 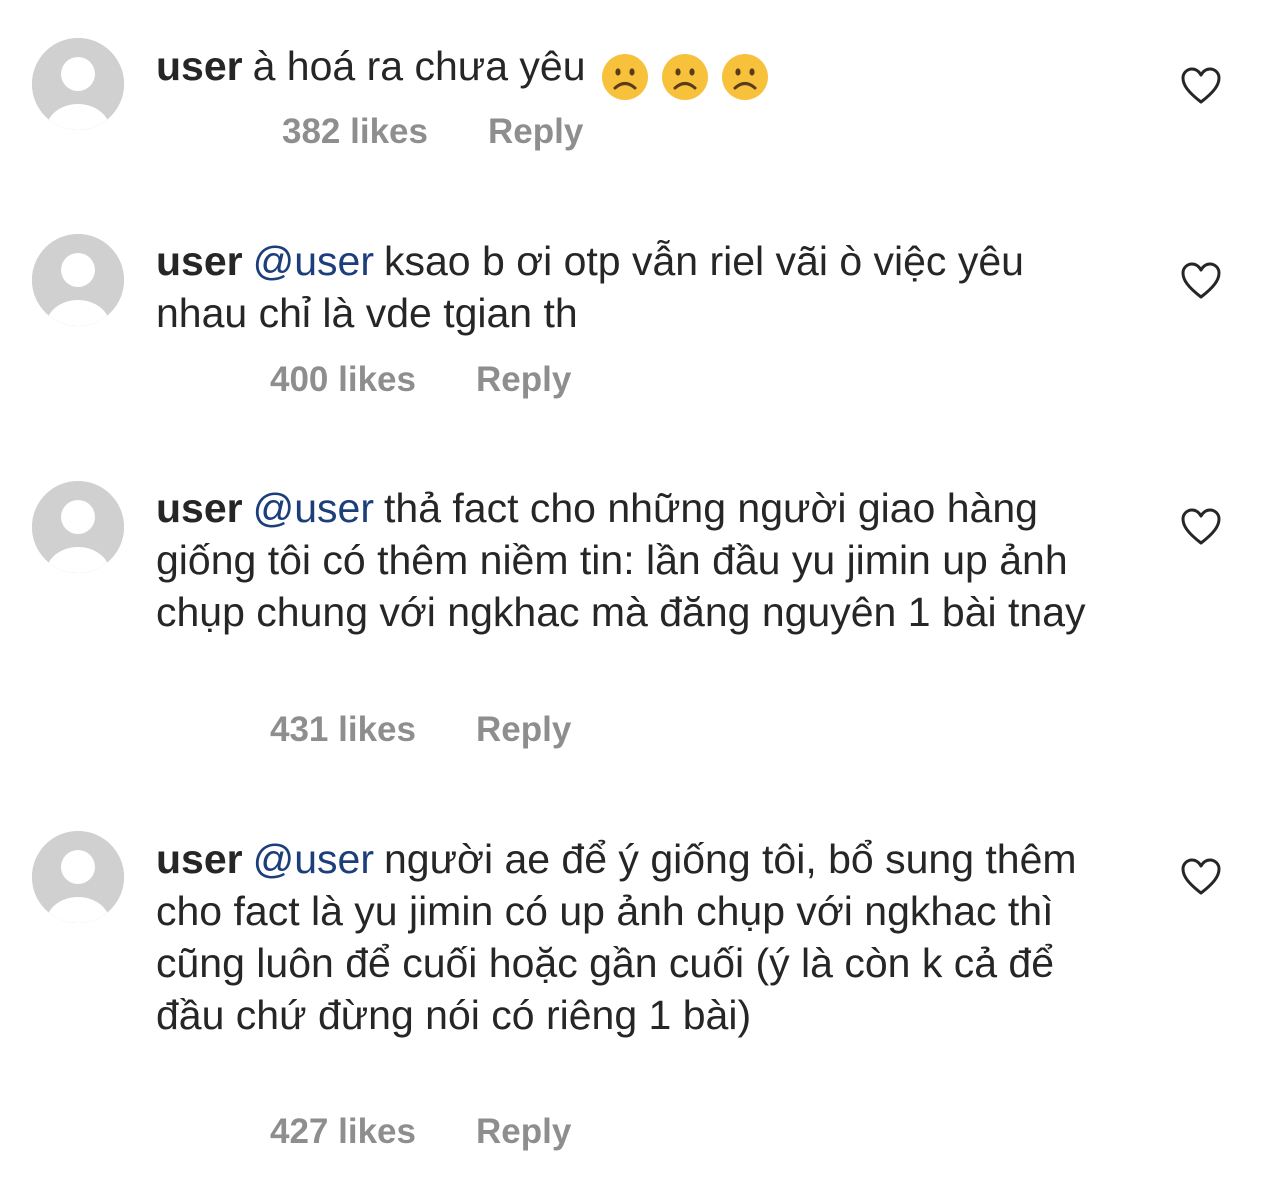 I want to click on default-avatar-icon, so click(x=78, y=877).